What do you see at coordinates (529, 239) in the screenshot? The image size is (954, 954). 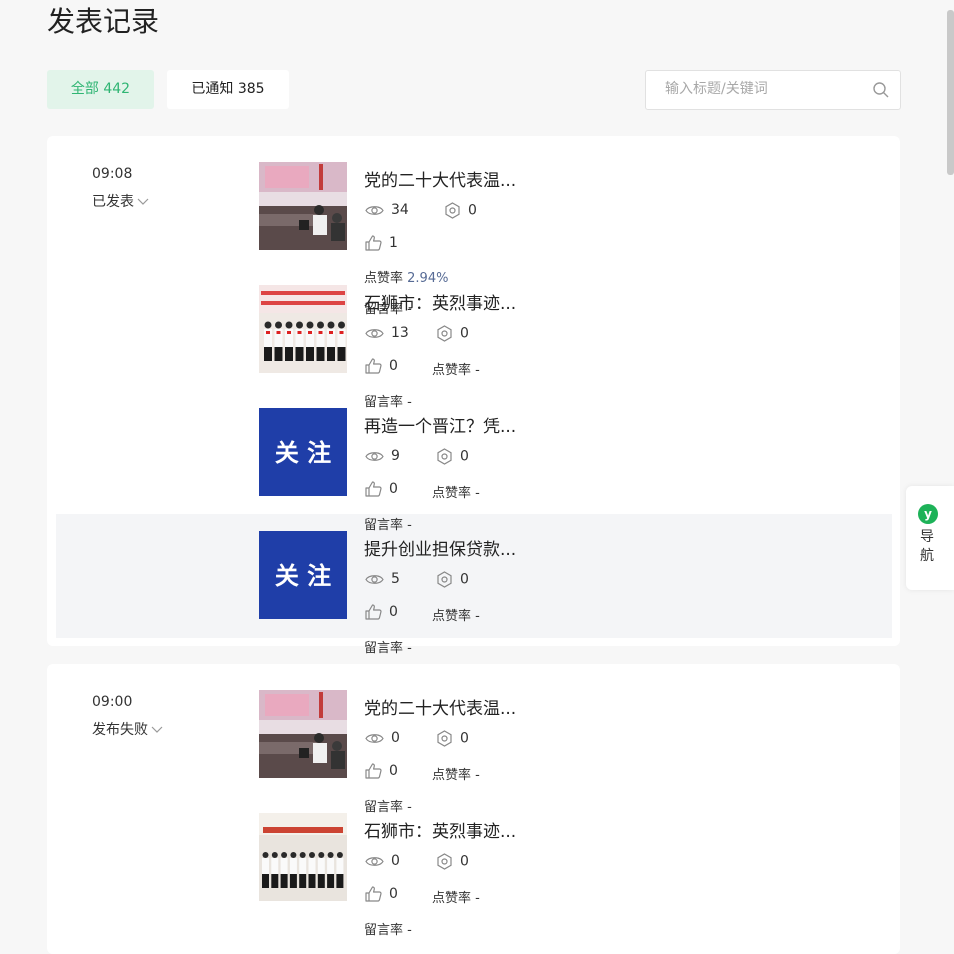 I see `article-item: 党的二十大代表温... 34 0 1 点赞率 2.94% 留言率 -` at bounding box center [529, 239].